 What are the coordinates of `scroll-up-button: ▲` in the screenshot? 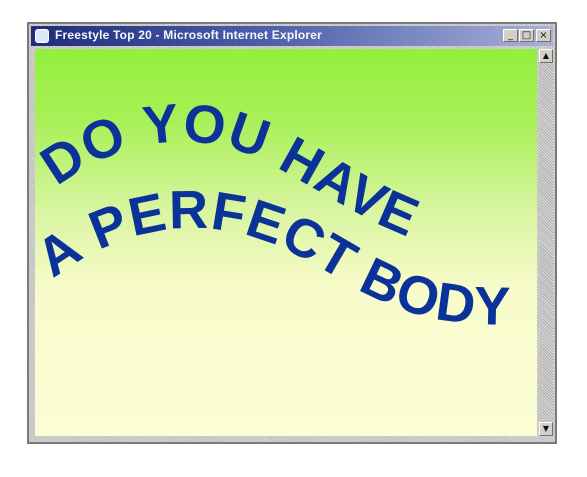 It's located at (546, 56).